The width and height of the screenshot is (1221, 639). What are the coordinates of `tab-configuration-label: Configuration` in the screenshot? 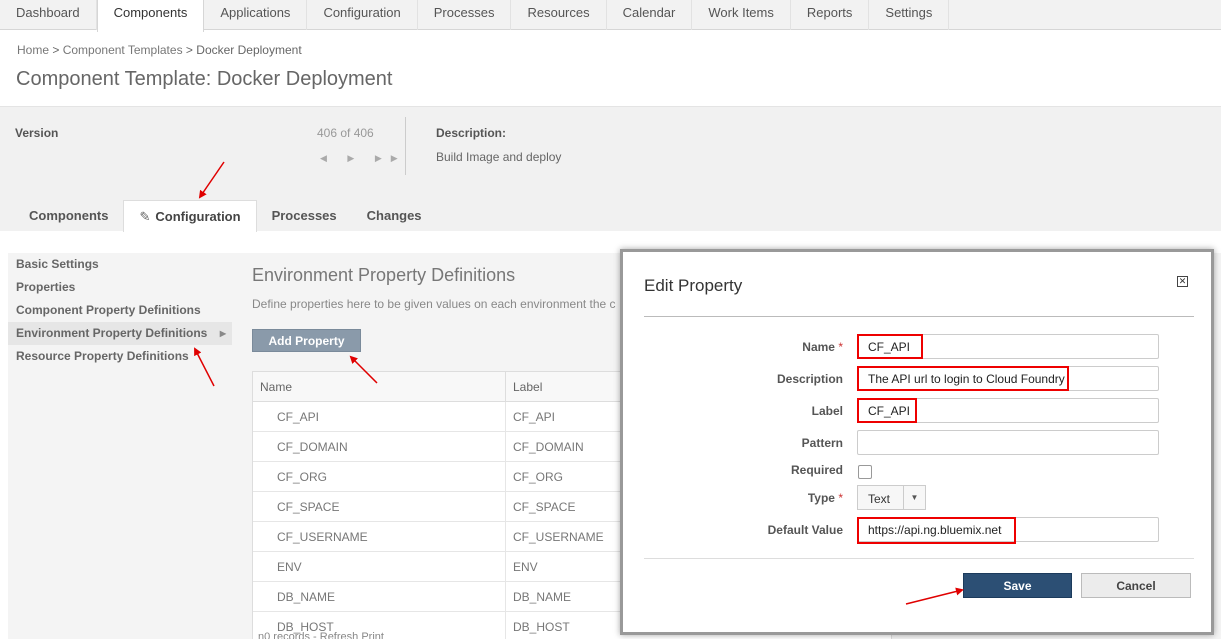 It's located at (198, 216).